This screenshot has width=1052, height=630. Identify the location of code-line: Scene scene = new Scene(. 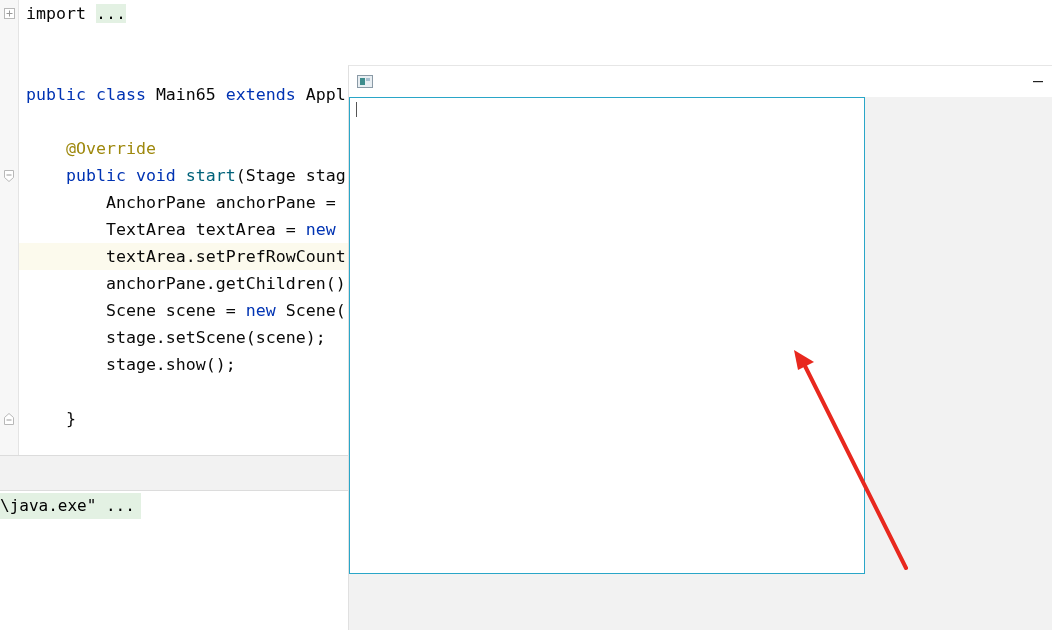
(225, 310).